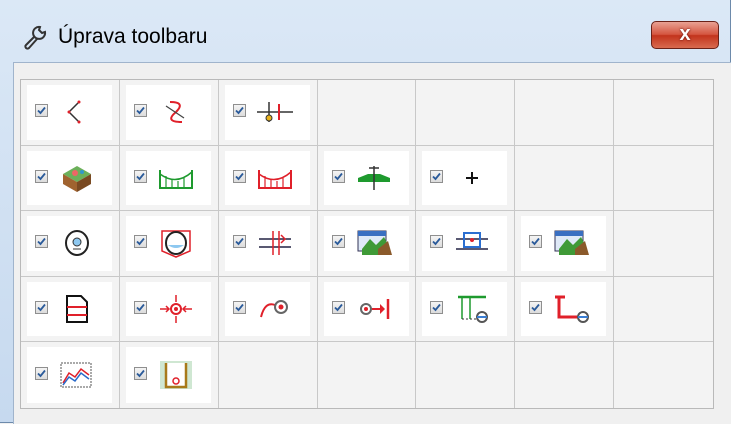 This screenshot has height=424, width=731. I want to click on window-title: Úprava toolbaru, so click(133, 36).